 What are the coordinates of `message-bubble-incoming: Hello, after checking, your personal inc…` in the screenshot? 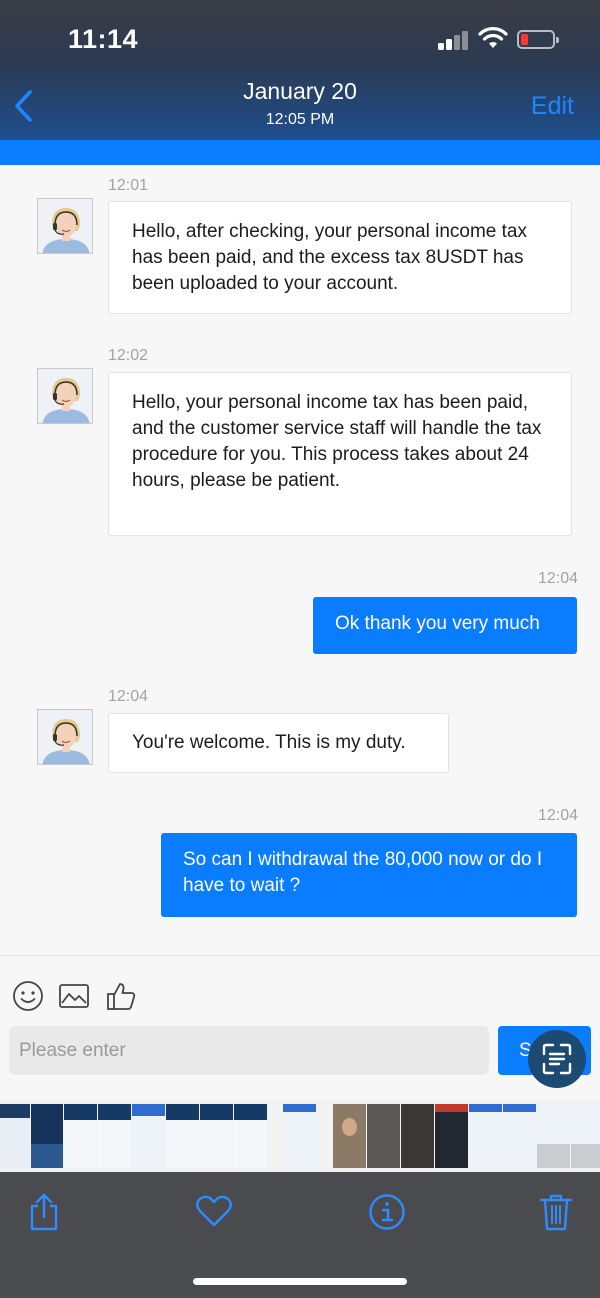 It's located at (340, 257).